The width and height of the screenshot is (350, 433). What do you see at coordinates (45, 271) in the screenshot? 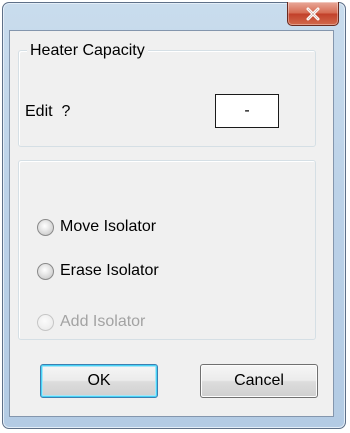
I see `erase-isolator-radio` at bounding box center [45, 271].